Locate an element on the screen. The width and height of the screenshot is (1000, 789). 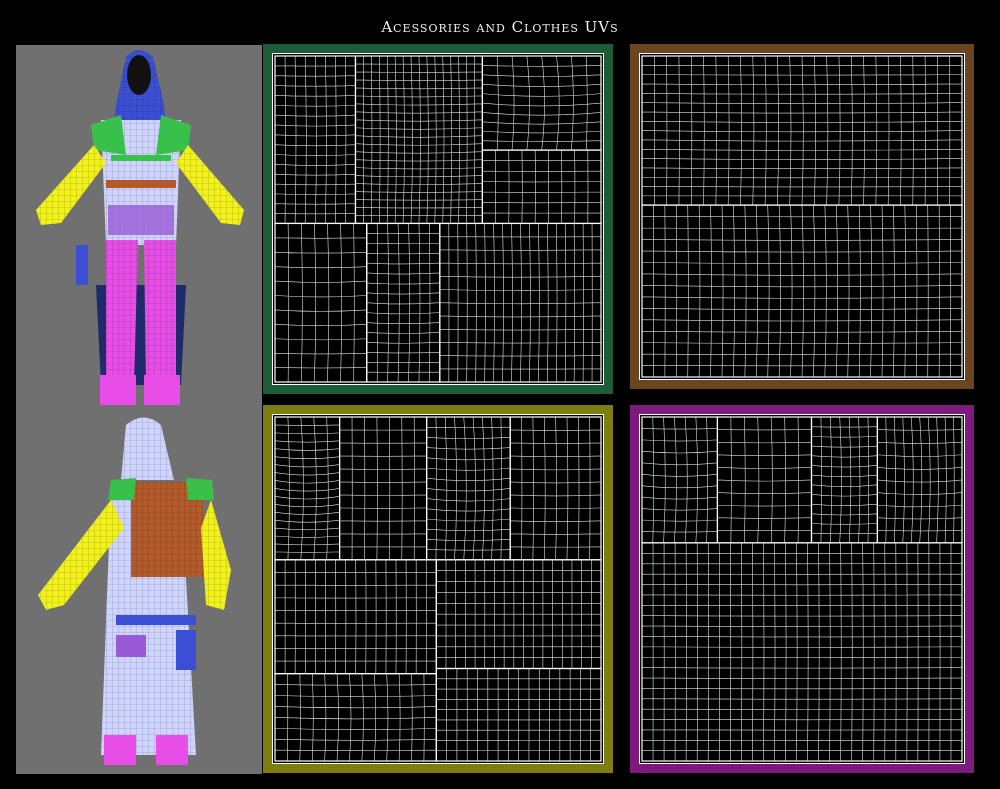
character-back-view is located at coordinates (139, 592).